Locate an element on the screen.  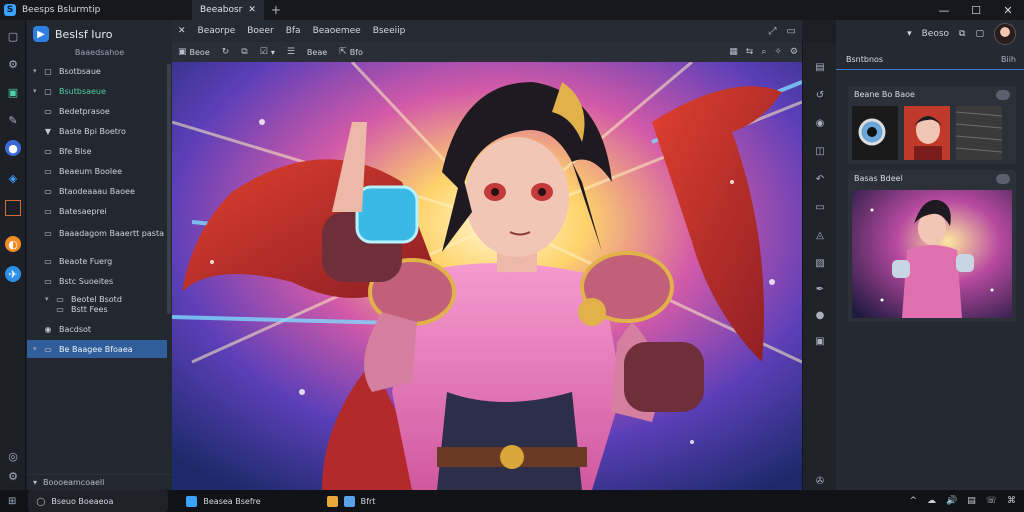
text-button-label: Beae is located at coordinates (317, 52).